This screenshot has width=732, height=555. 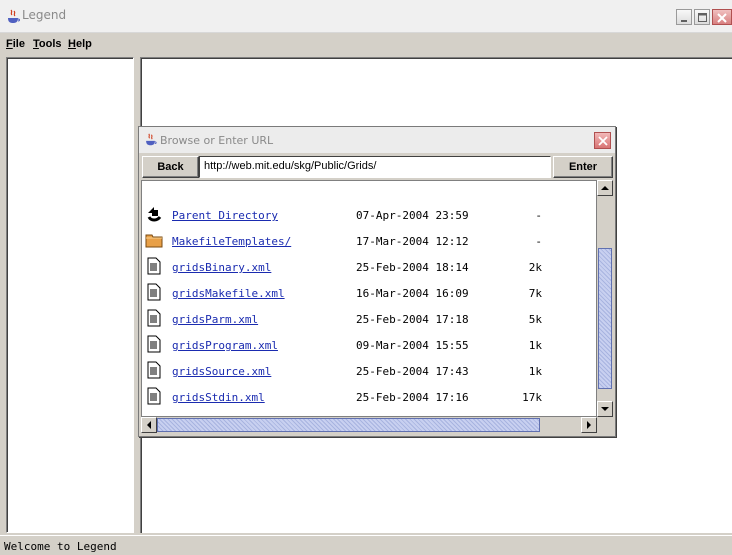 I want to click on list-item: gridsStdin.xml 25-Feb-2004 17:16 17k, so click(x=369, y=397).